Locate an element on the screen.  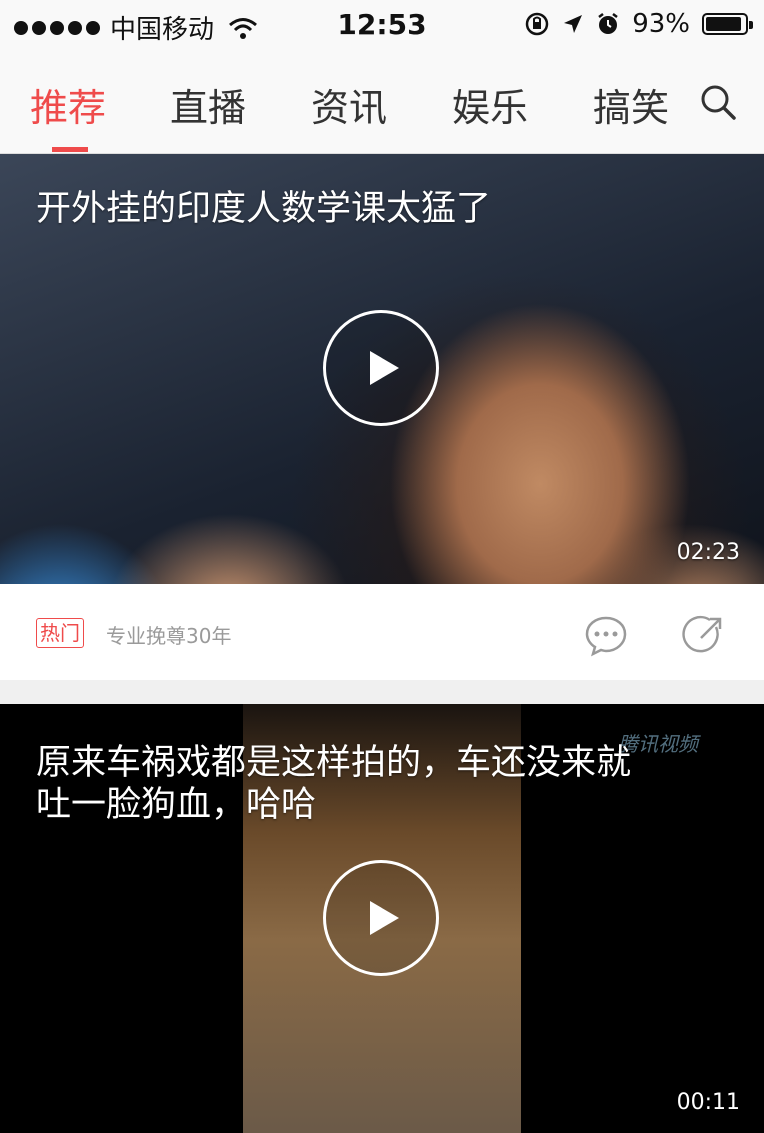
video-meta-row: 热门 专业挽尊30年 is located at coordinates (382, 632).